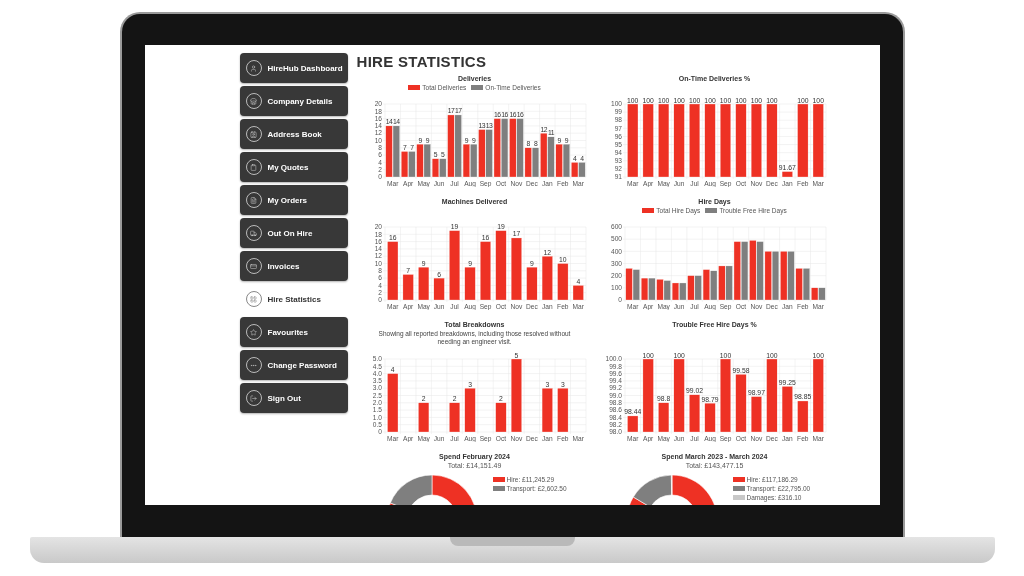  I want to click on sidebar-item: Out On Hire, so click(293, 233).